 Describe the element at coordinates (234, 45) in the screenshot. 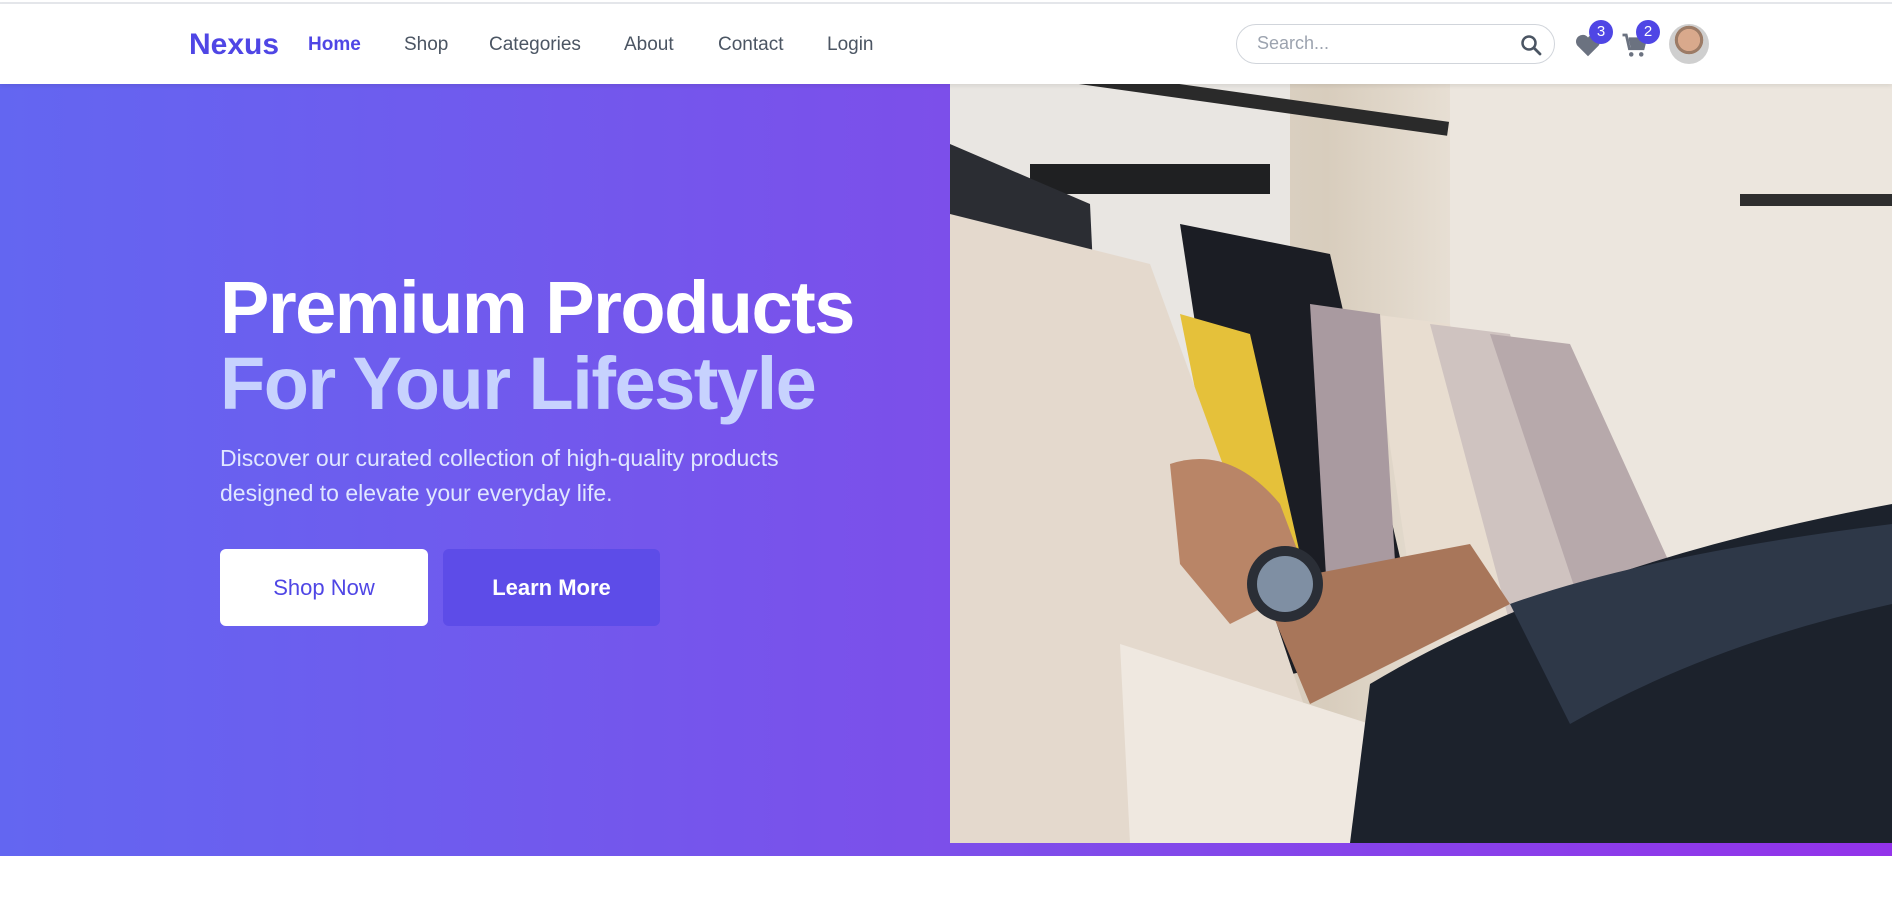

I see `logo: Nexus` at that location.